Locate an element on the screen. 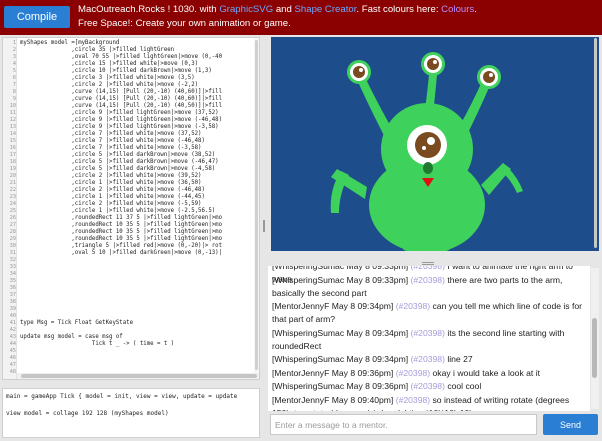  line-number: 10 is located at coordinates (12, 106).